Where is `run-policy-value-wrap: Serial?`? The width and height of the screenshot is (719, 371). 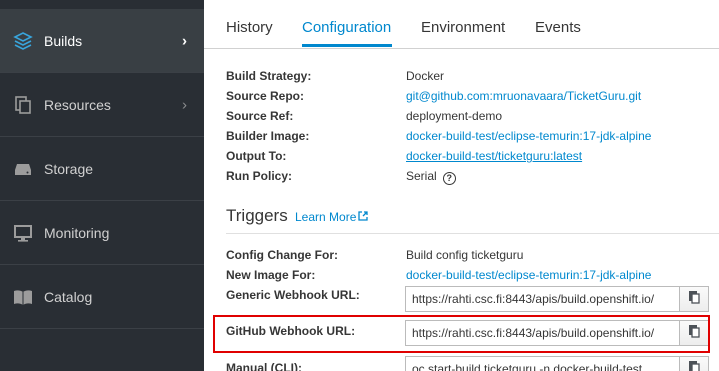
run-policy-value-wrap: Serial? is located at coordinates (431, 176).